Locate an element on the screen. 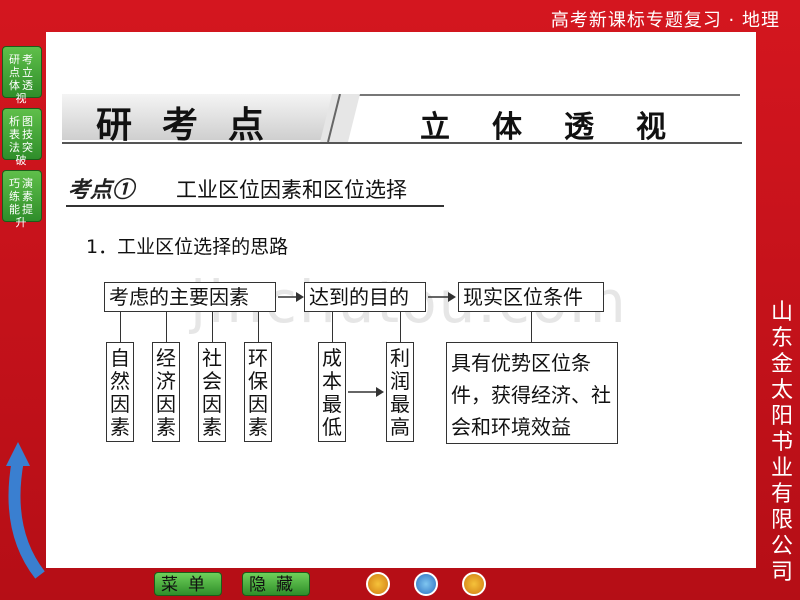 The image size is (800, 600). node-social-factors: 社会因素 is located at coordinates (212, 392).